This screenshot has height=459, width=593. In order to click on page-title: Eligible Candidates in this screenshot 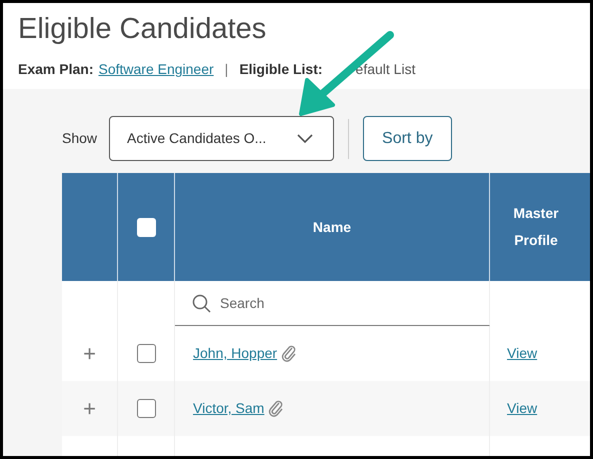, I will do `click(142, 29)`.